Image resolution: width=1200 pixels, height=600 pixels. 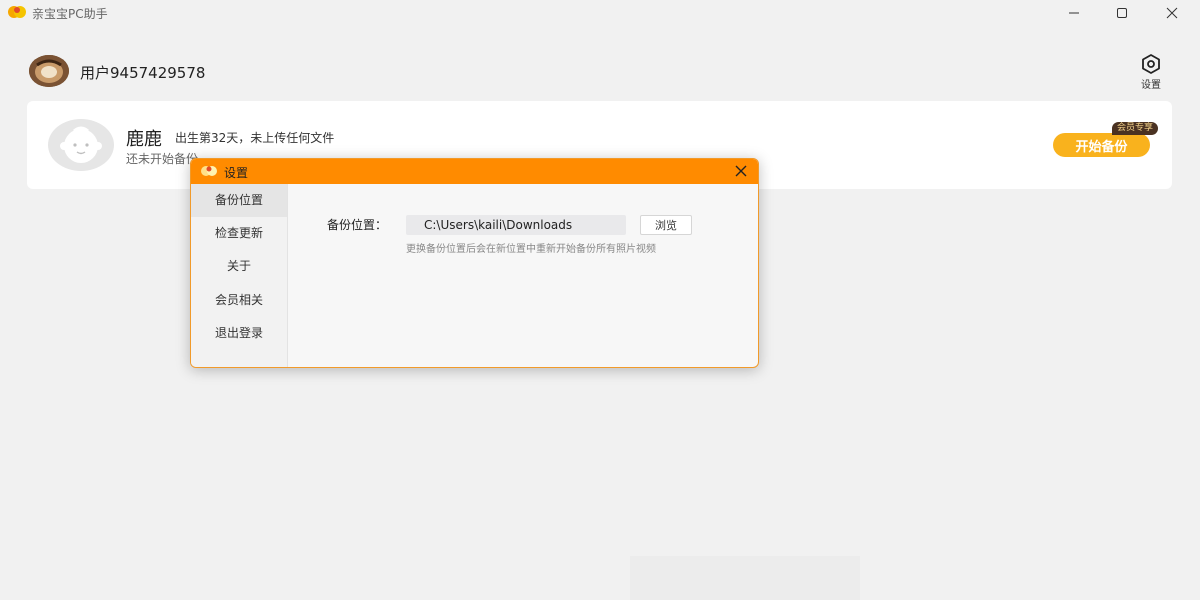 I want to click on minimize-button, so click(x=1074, y=13).